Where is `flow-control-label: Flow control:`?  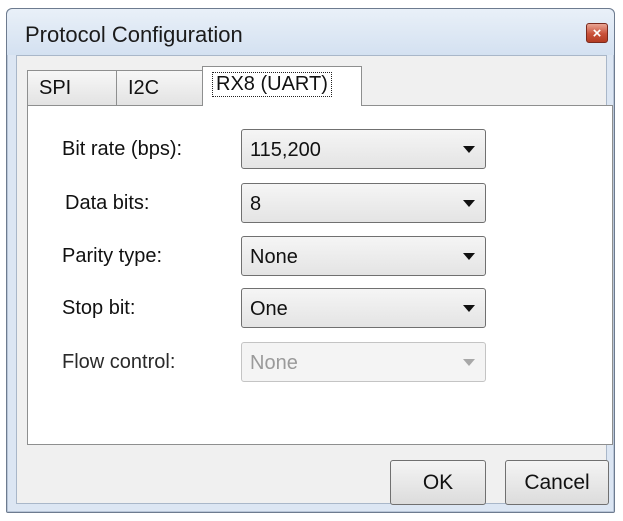
flow-control-label: Flow control: is located at coordinates (119, 362).